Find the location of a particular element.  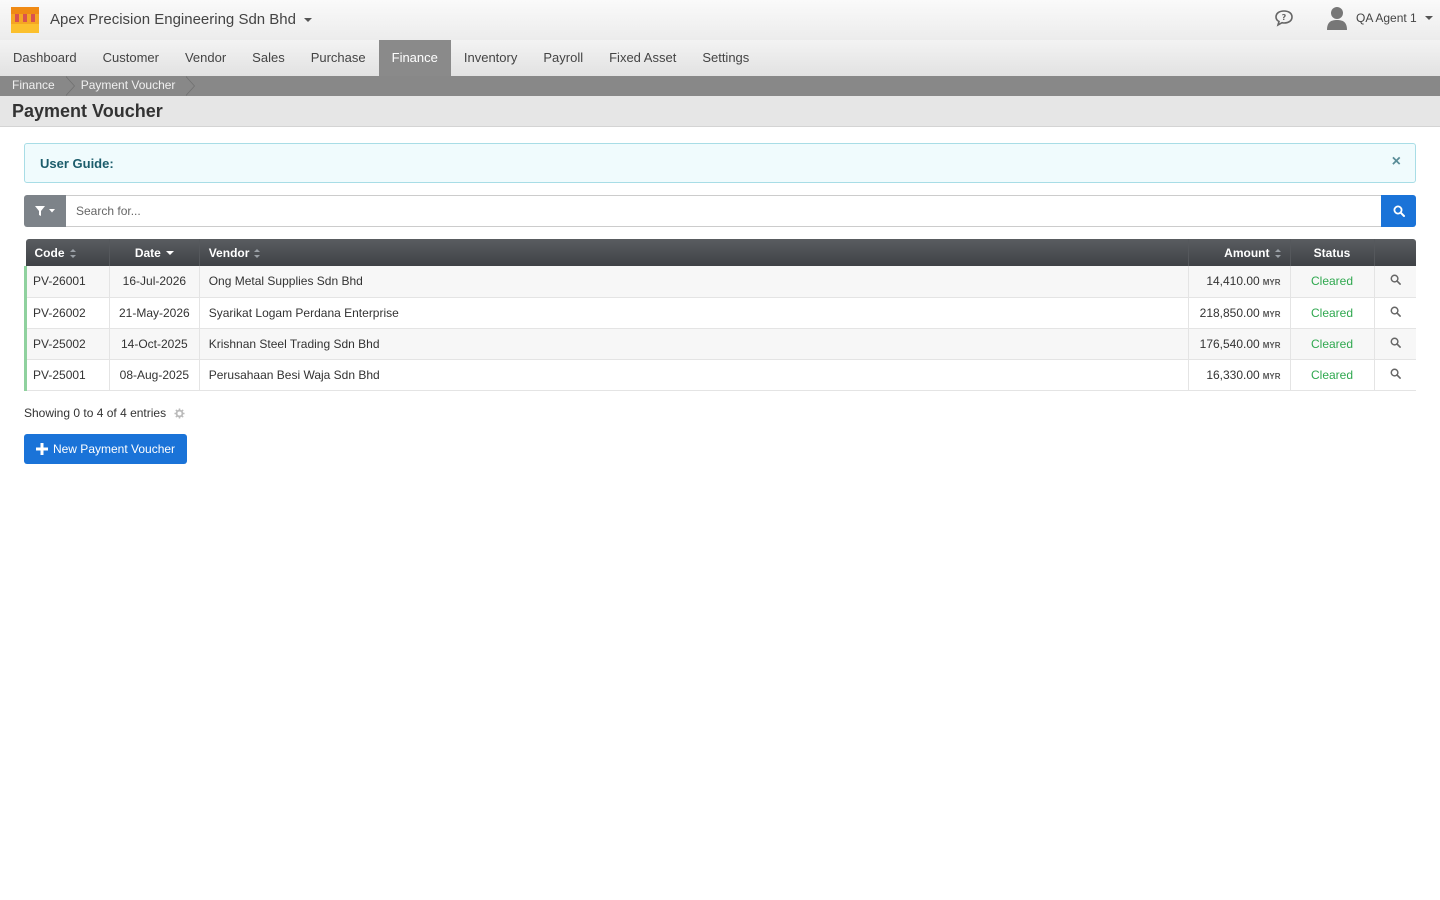

column-amount: Amount is located at coordinates (1239, 252).